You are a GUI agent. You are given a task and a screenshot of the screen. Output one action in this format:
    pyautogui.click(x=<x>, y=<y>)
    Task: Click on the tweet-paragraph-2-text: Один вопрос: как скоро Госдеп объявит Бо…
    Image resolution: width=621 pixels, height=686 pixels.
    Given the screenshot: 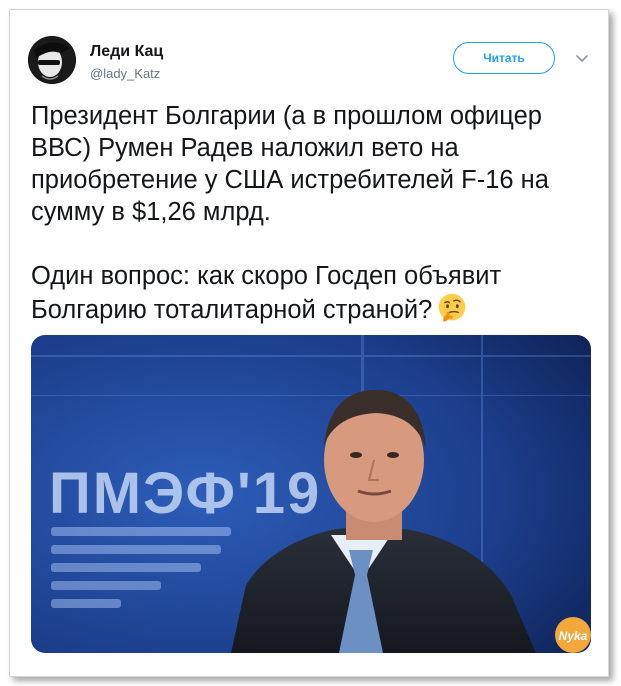 What is the action you would take?
    pyautogui.click(x=266, y=293)
    